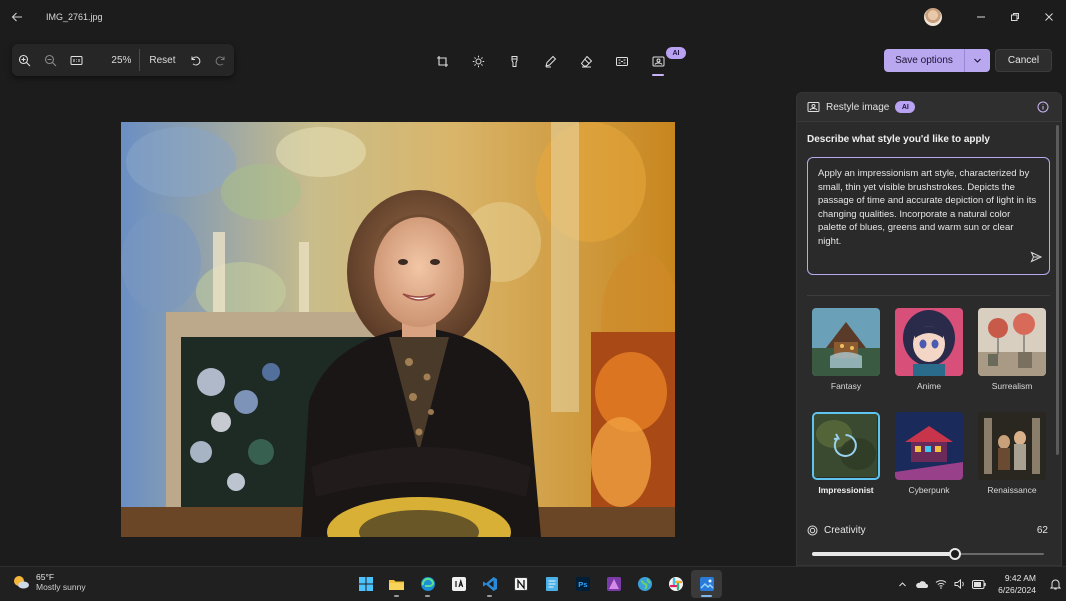 The image size is (1066, 601). Describe the element at coordinates (676, 53) in the screenshot. I see `ai-badge: AI` at that location.